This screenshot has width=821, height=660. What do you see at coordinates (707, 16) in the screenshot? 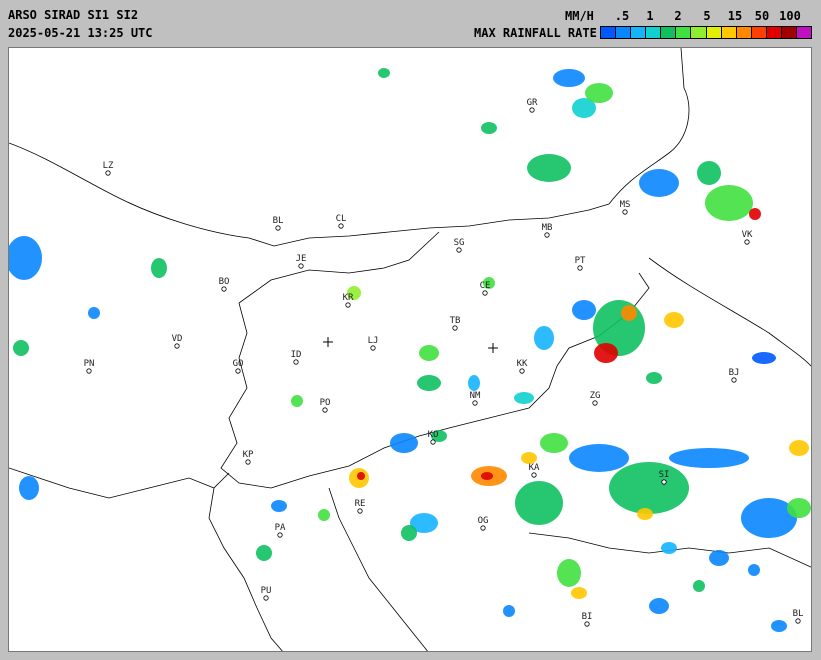
I see `legend-tick: 5` at bounding box center [707, 16].